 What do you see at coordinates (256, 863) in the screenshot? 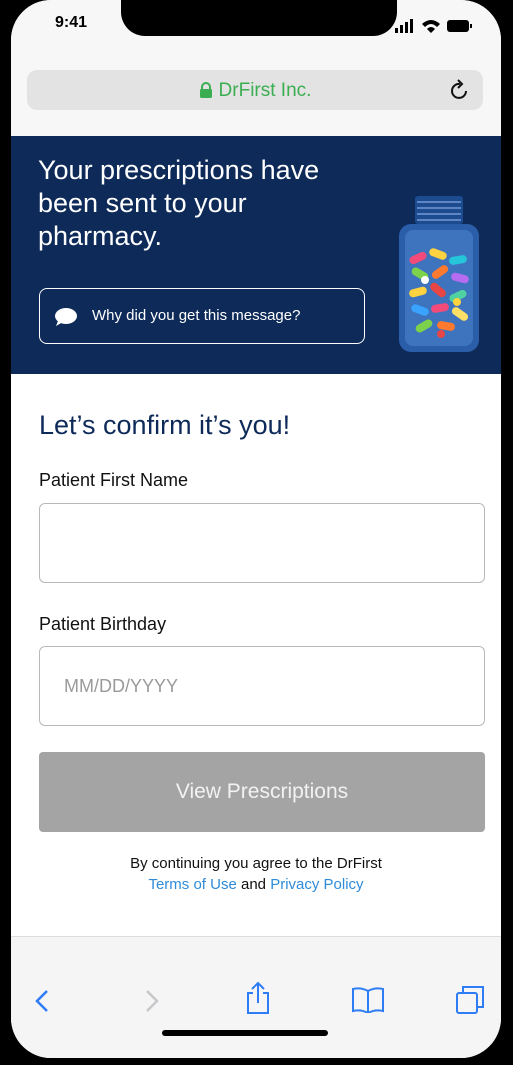
I see `legal-text: By continuing you agree to the DrFirst` at bounding box center [256, 863].